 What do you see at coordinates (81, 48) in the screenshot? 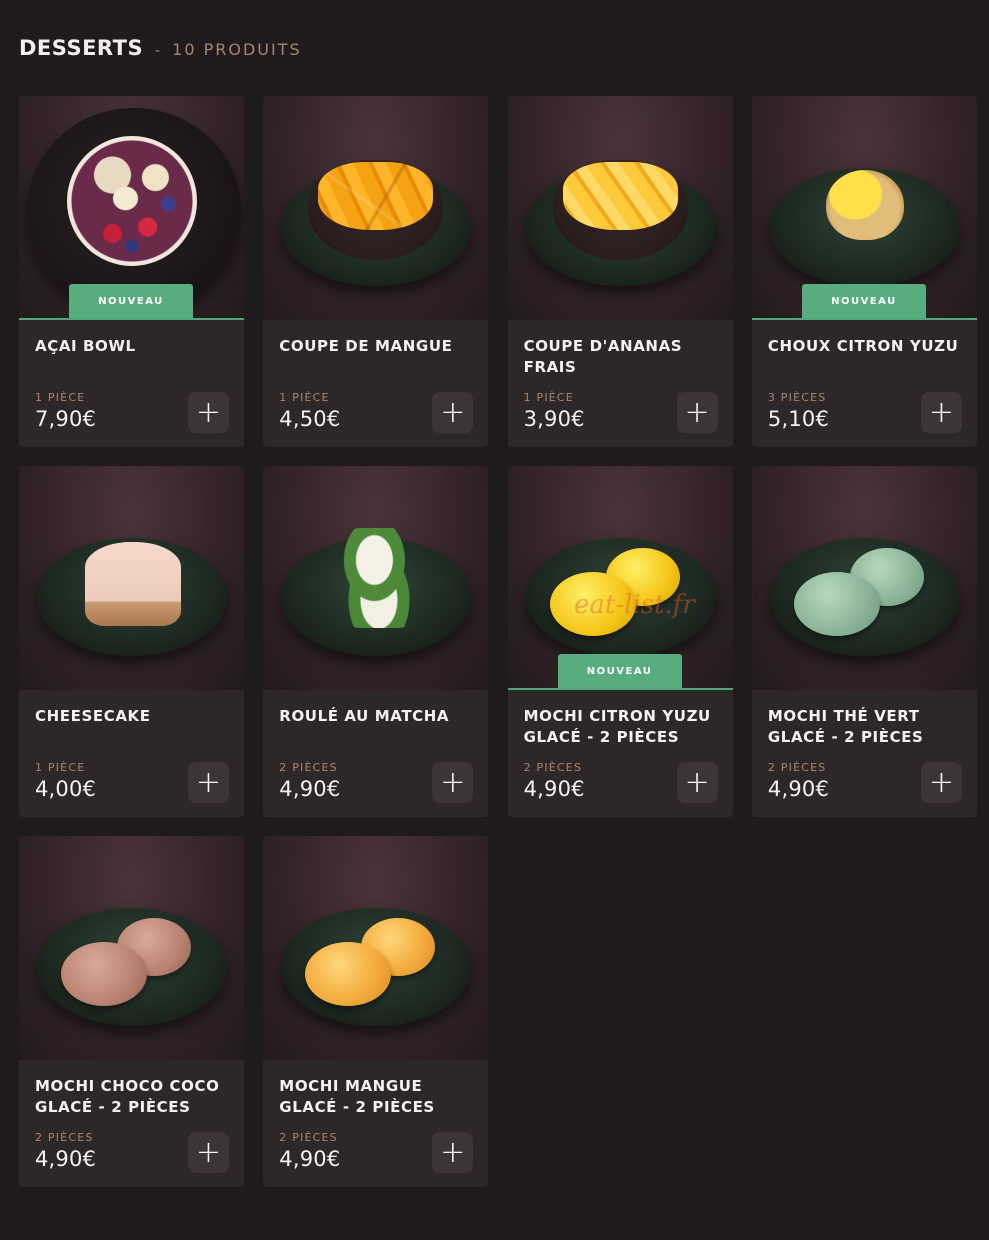
I see `section-title: DESSERTS` at bounding box center [81, 48].